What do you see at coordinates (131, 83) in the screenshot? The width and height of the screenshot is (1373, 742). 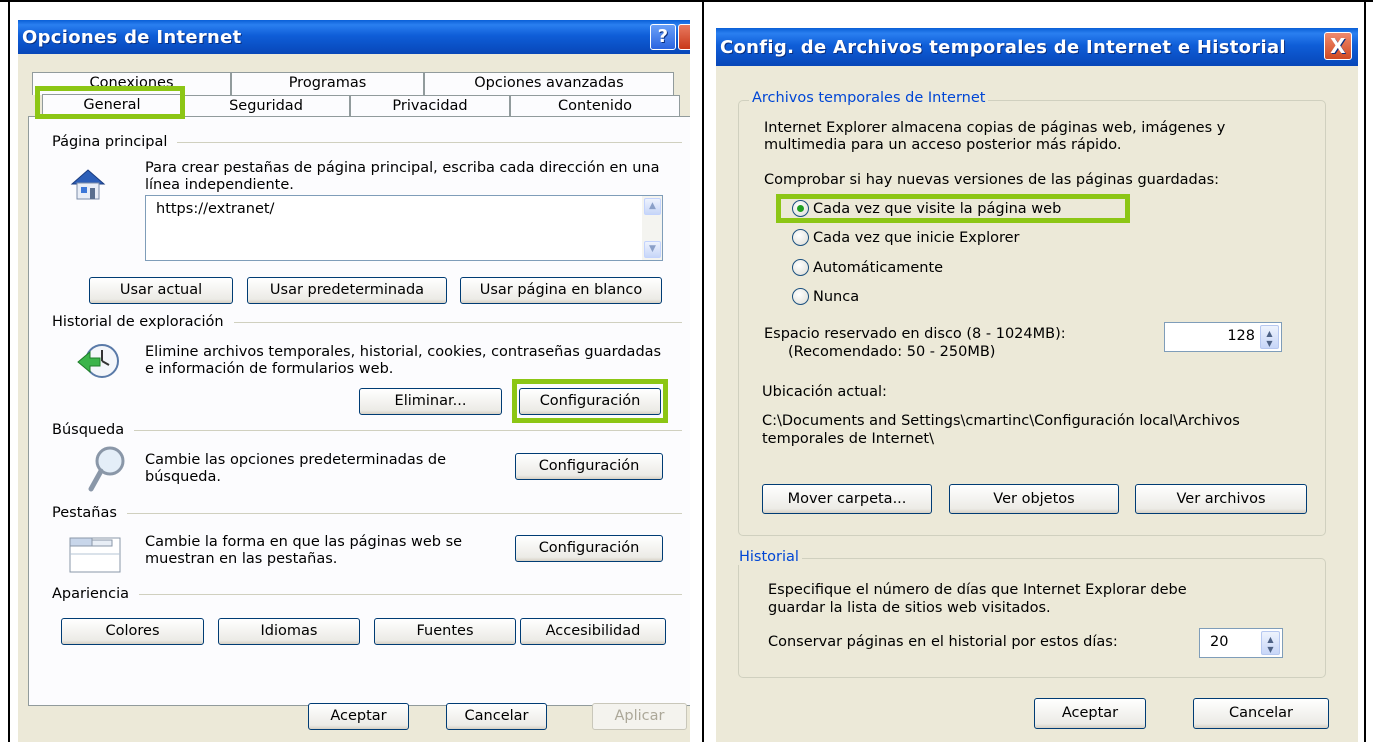 I see `tab-conexiones: Conexiones` at bounding box center [131, 83].